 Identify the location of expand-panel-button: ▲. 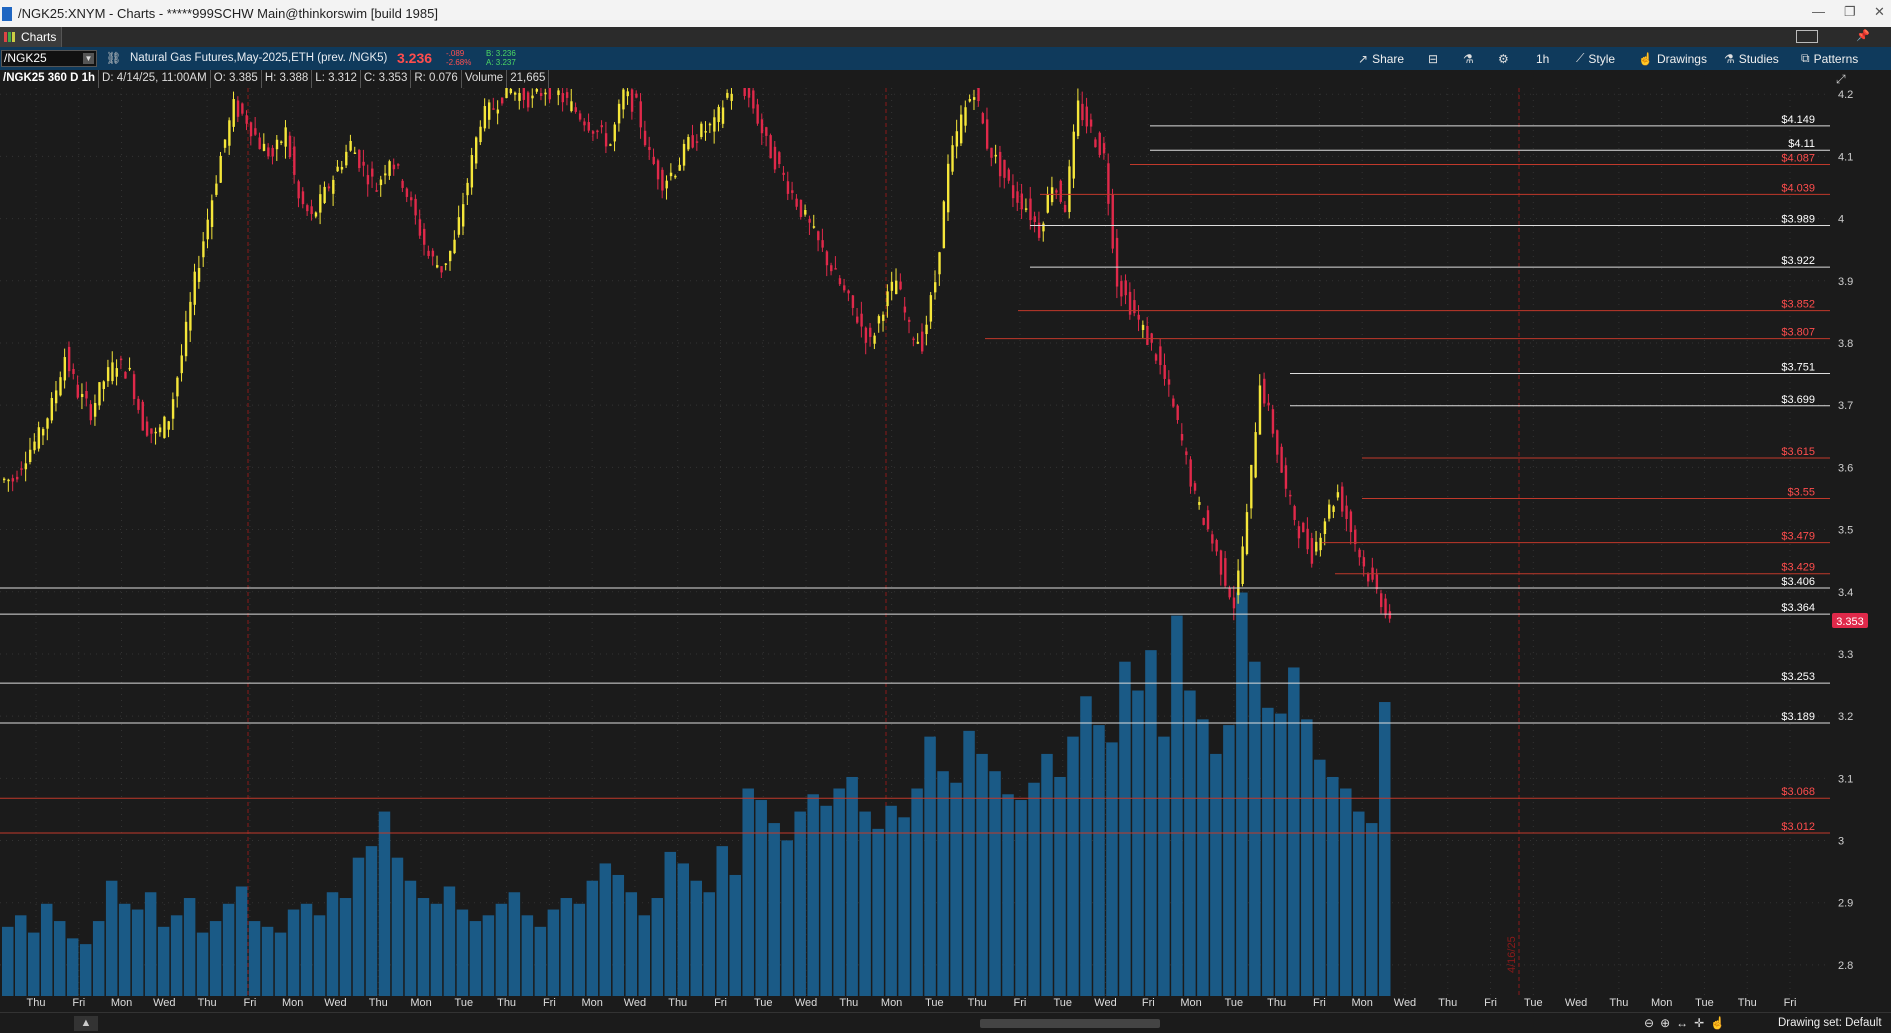
(86, 1023).